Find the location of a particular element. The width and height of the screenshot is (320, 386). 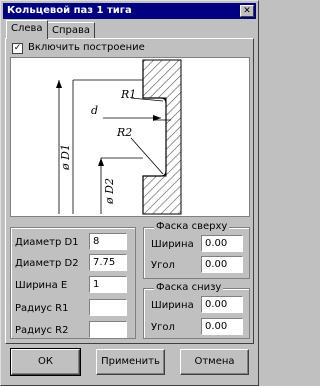

part-section-hatch is located at coordinates (162, 137).